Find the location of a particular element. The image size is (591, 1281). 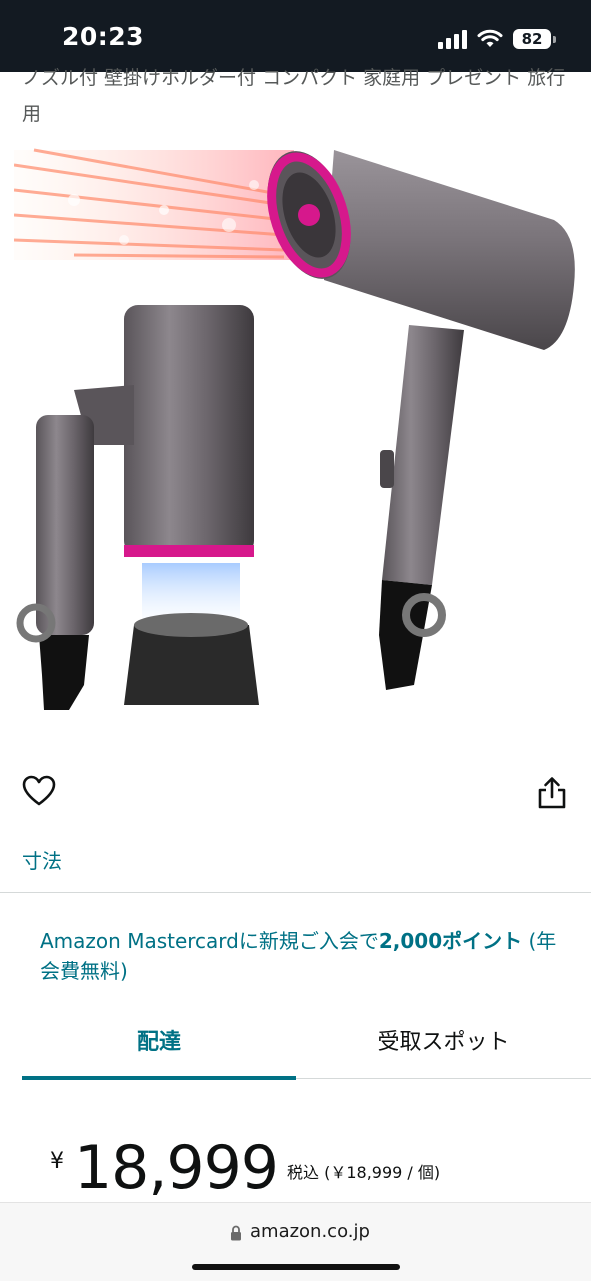

wifi-icon is located at coordinates (490, 38).